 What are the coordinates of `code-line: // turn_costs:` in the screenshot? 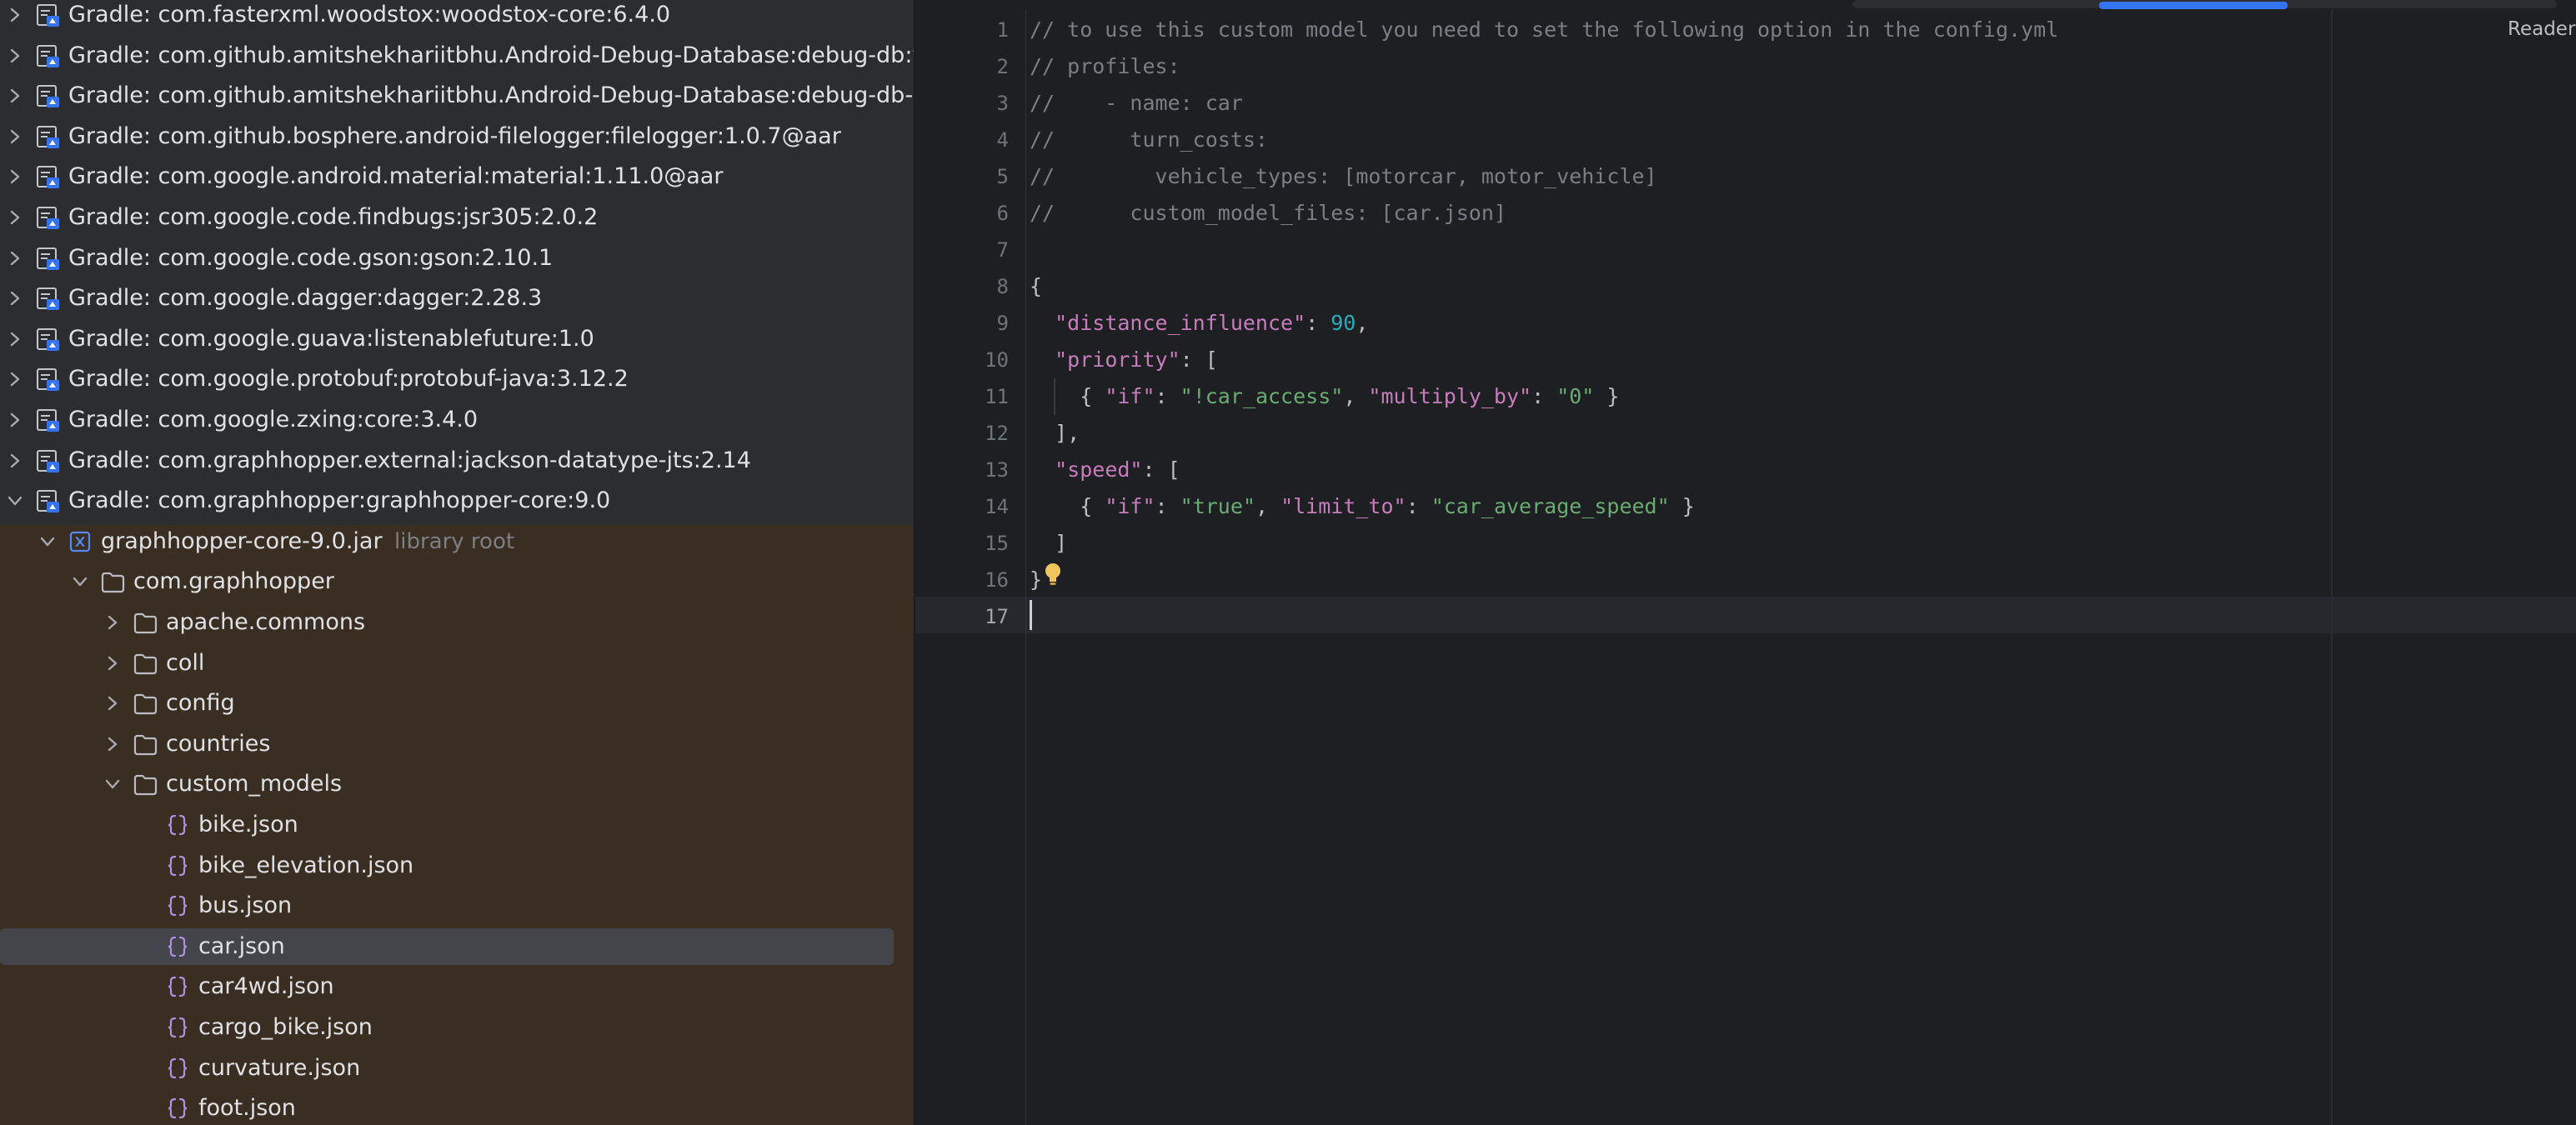 It's located at (1149, 140).